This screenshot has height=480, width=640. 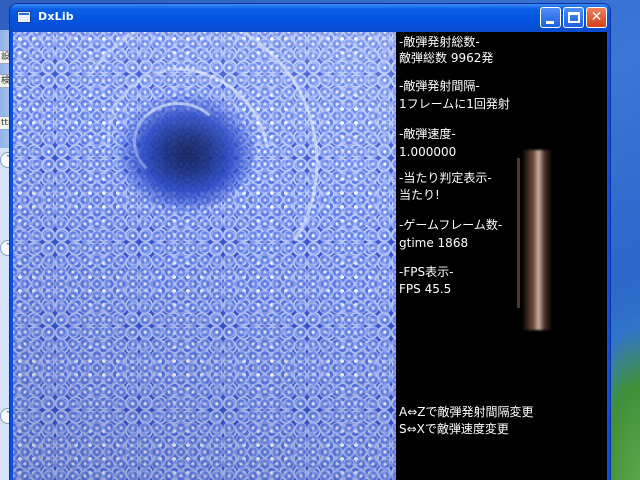 I want to click on app-icon, so click(x=24, y=17).